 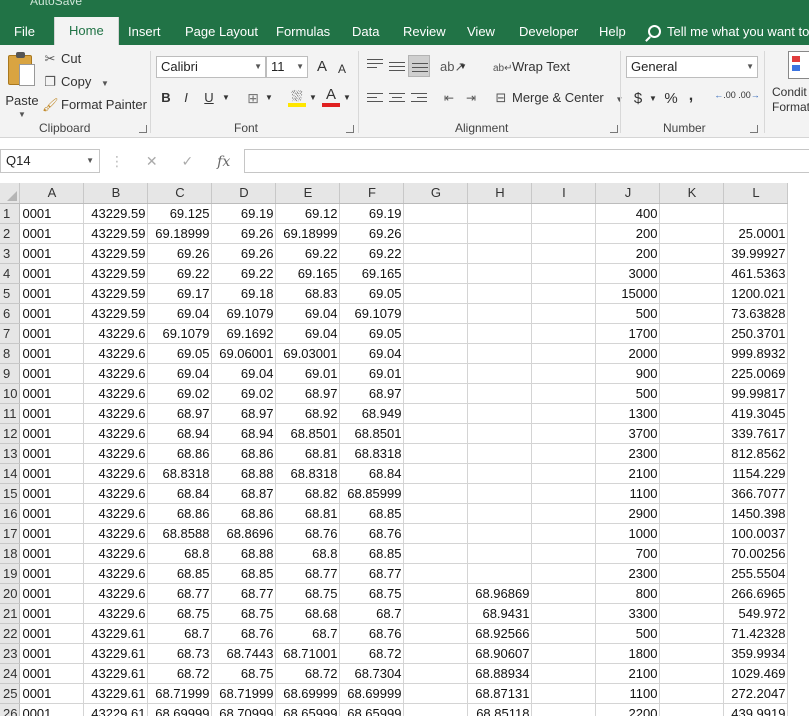 What do you see at coordinates (180, 533) in the screenshot?
I see `cell-c17: 68.8588` at bounding box center [180, 533].